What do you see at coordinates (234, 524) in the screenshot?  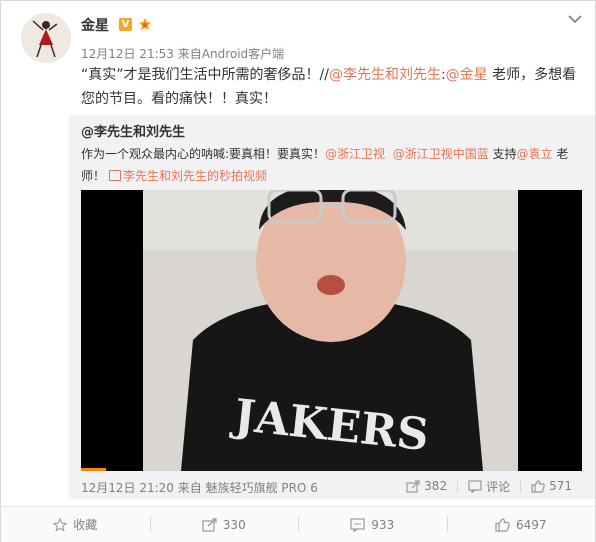 I see `repost-count: 330` at bounding box center [234, 524].